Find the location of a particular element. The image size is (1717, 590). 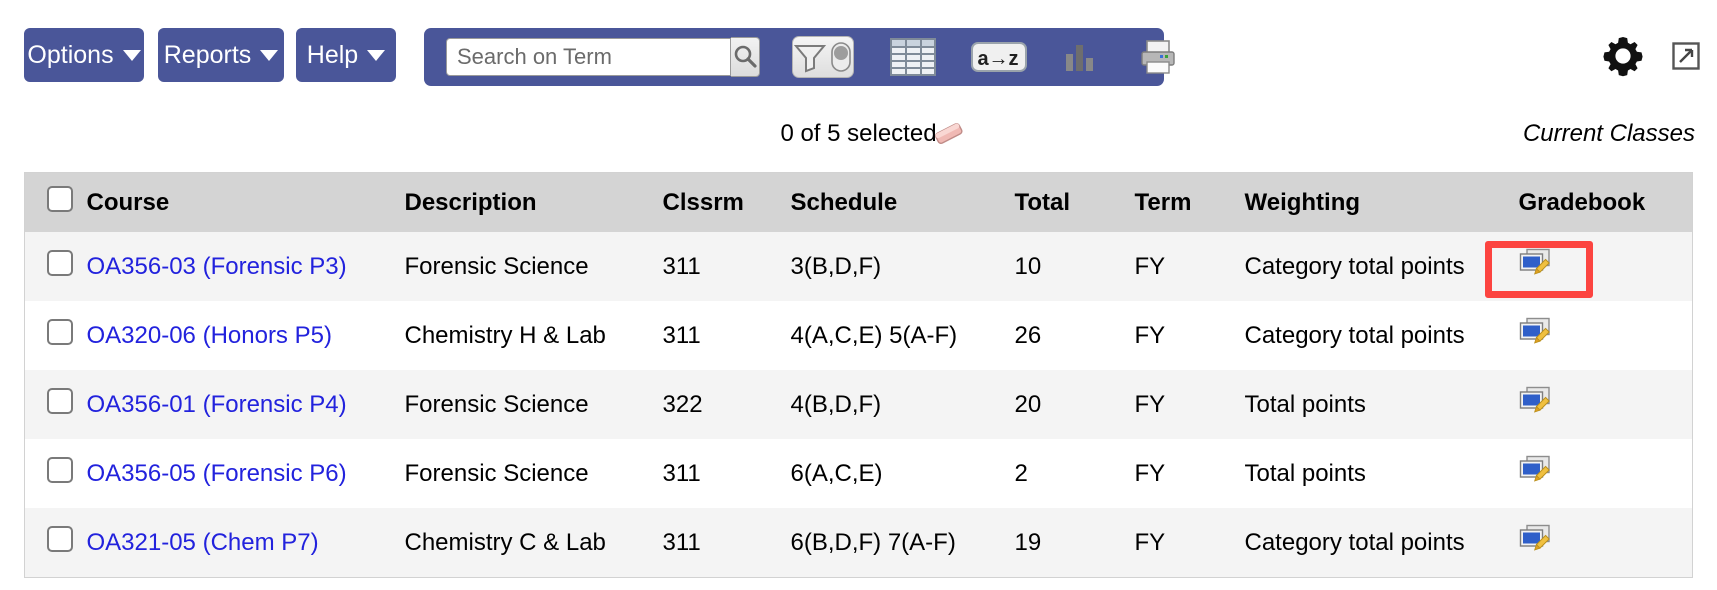

clear-selection-button is located at coordinates (949, 136).